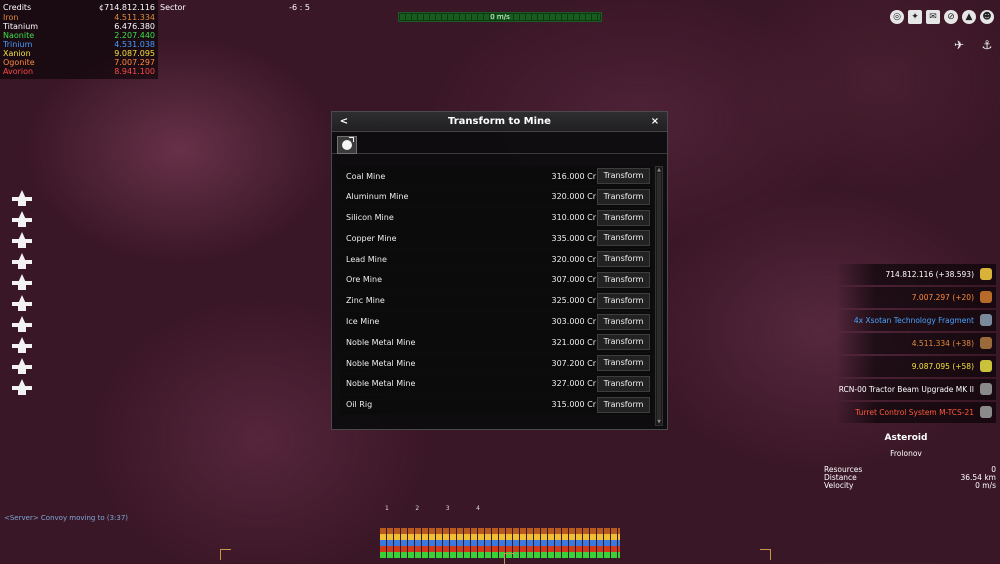 This screenshot has width=1000, height=564. I want to click on scroll-down-icon: ▼, so click(659, 422).